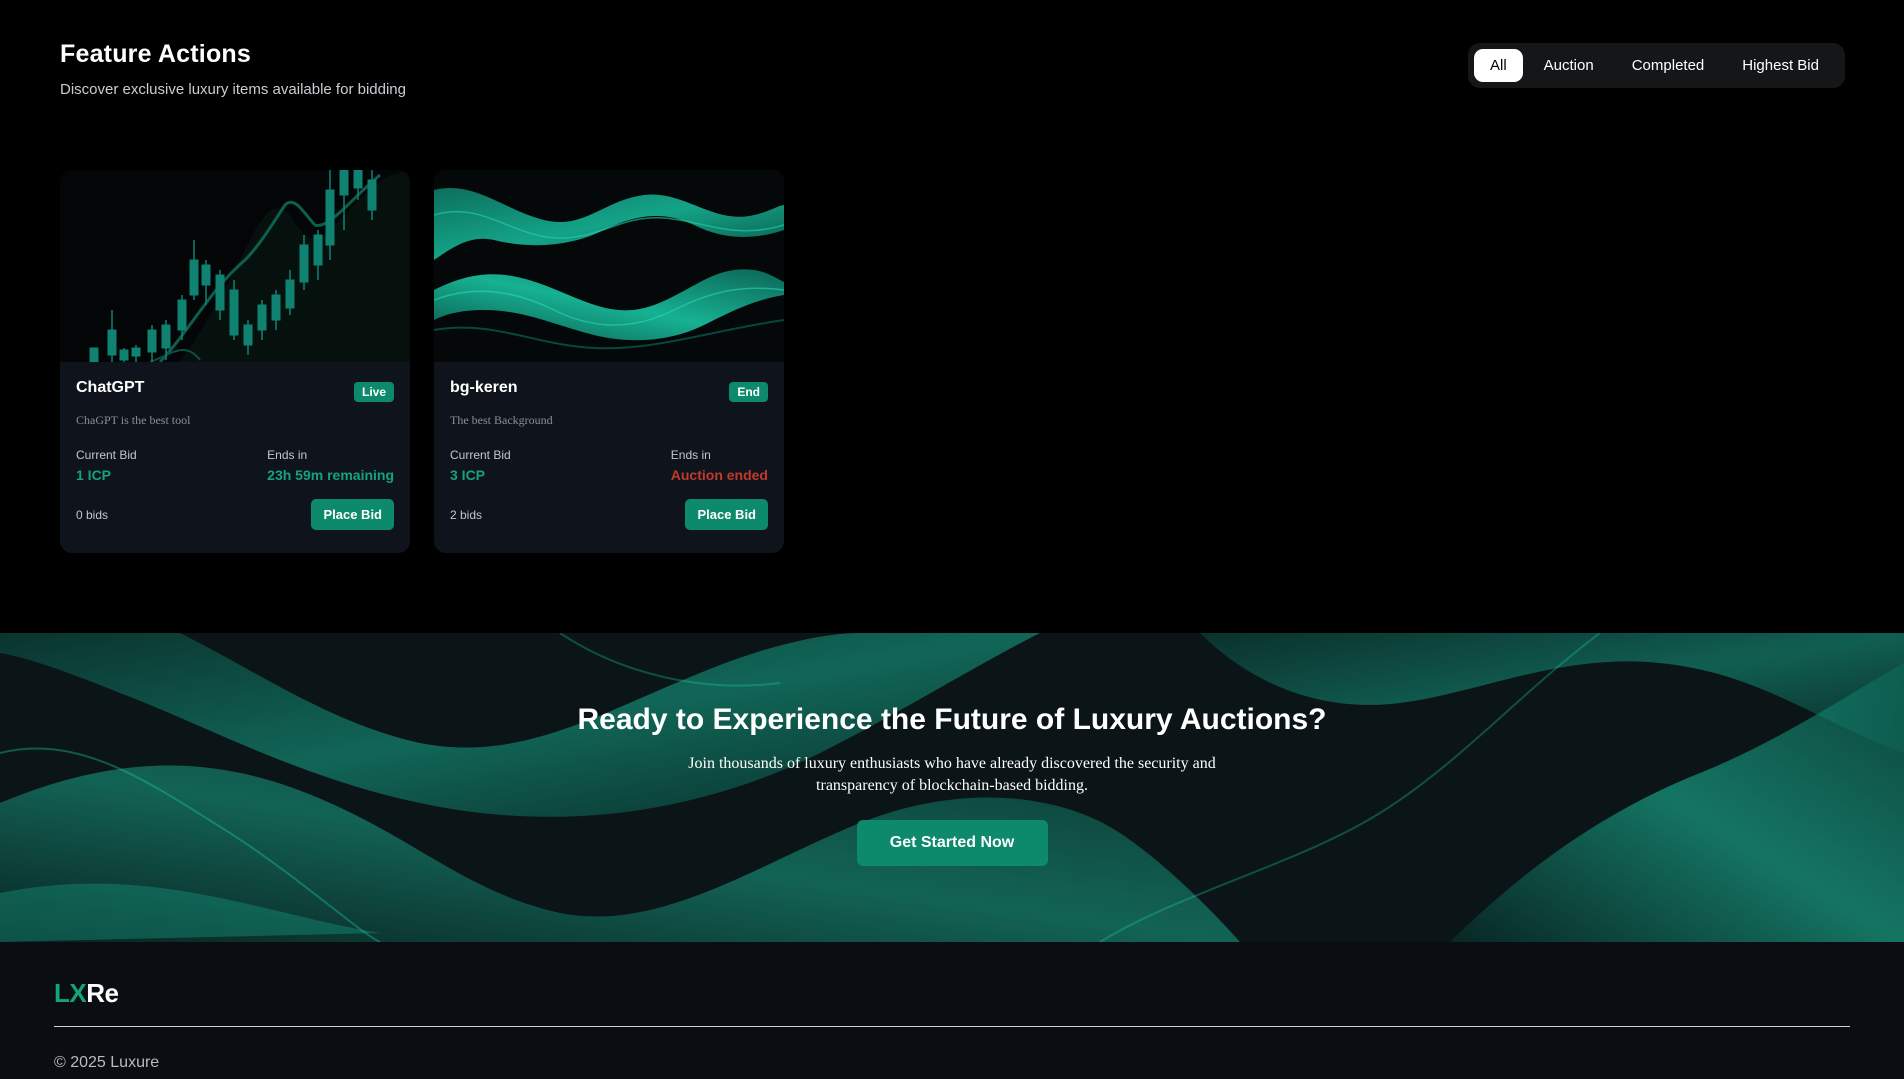 Image resolution: width=1904 pixels, height=1079 pixels. What do you see at coordinates (70, 993) in the screenshot?
I see `logo-lx: LX` at bounding box center [70, 993].